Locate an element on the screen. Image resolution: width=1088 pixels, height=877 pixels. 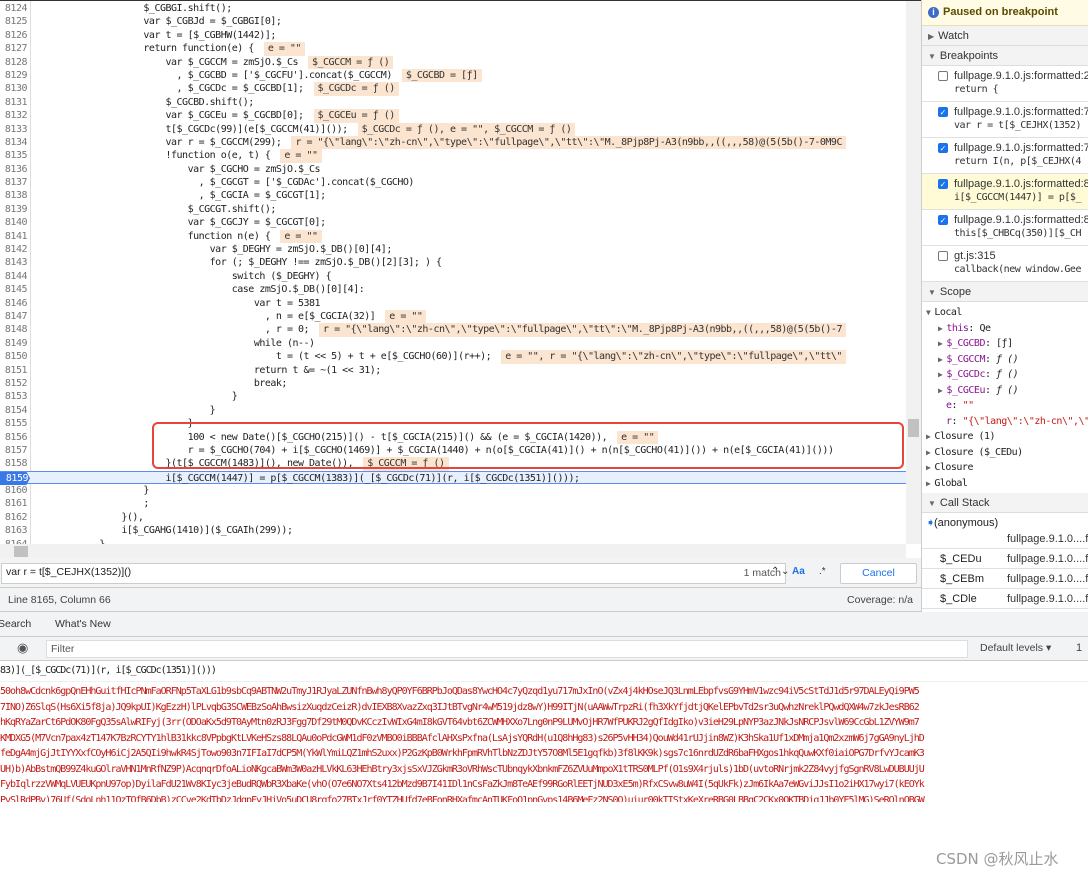
cancel-button: Cancel is located at coordinates (878, 573).